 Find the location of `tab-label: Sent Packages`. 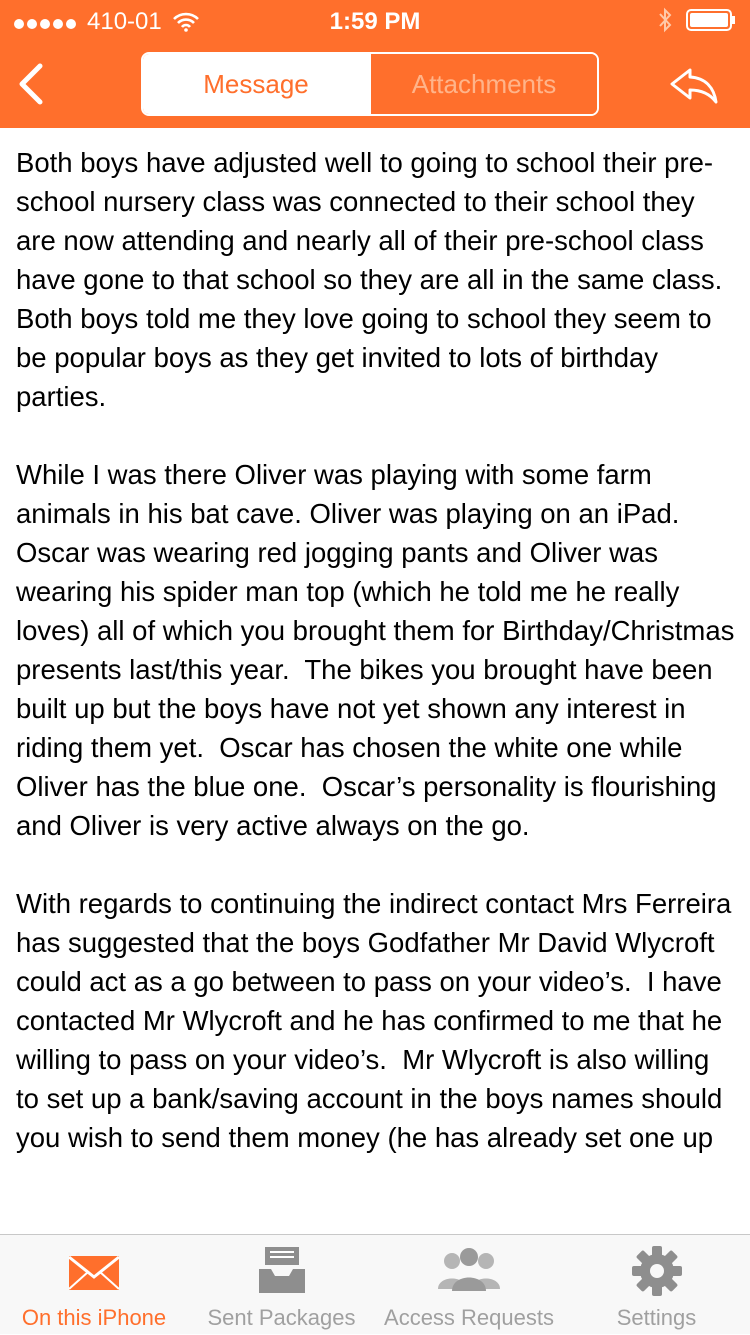

tab-label: Sent Packages is located at coordinates (281, 1317).